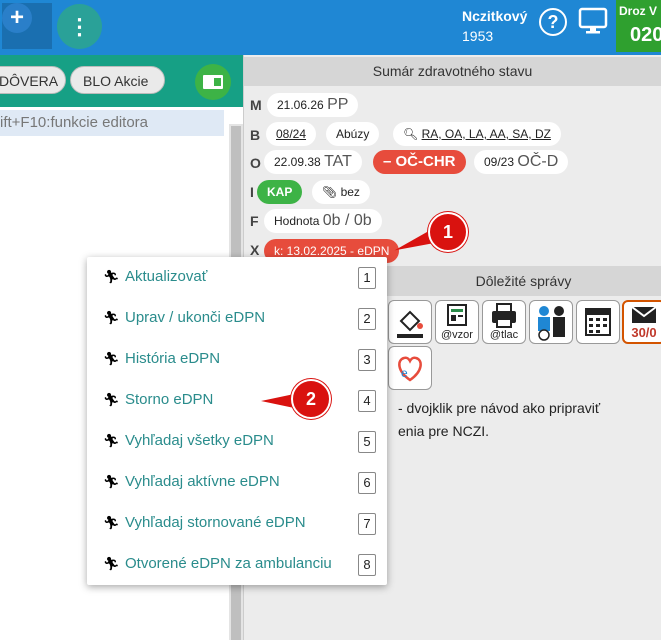 Image resolution: width=661 pixels, height=640 pixels. What do you see at coordinates (538, 161) in the screenshot?
I see `o-code2: OČ-D` at bounding box center [538, 161].